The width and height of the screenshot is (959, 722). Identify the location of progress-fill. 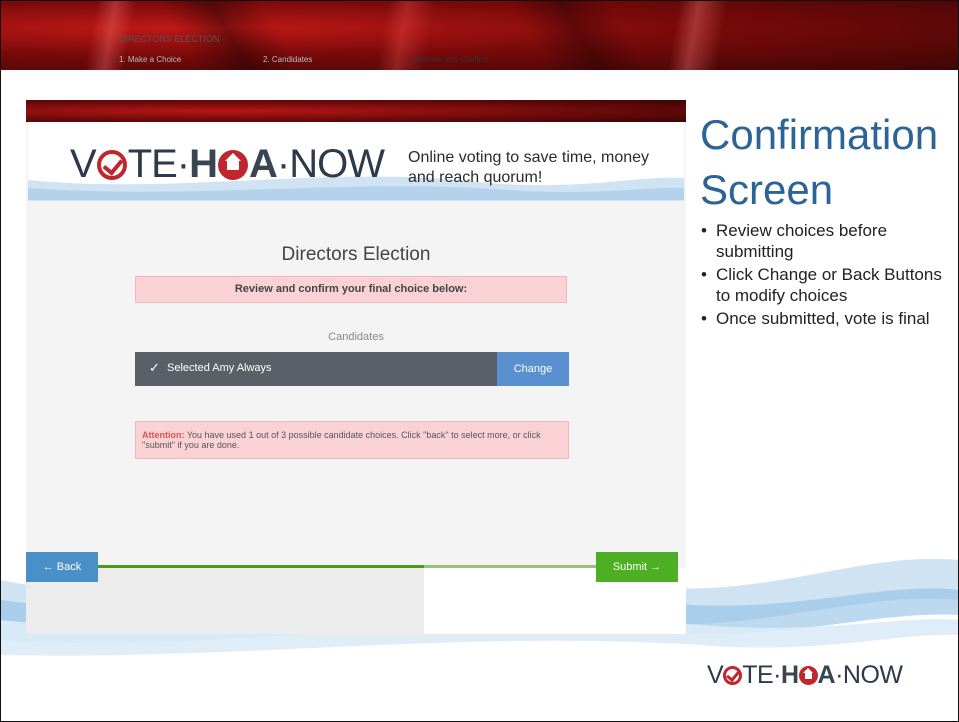
(261, 566).